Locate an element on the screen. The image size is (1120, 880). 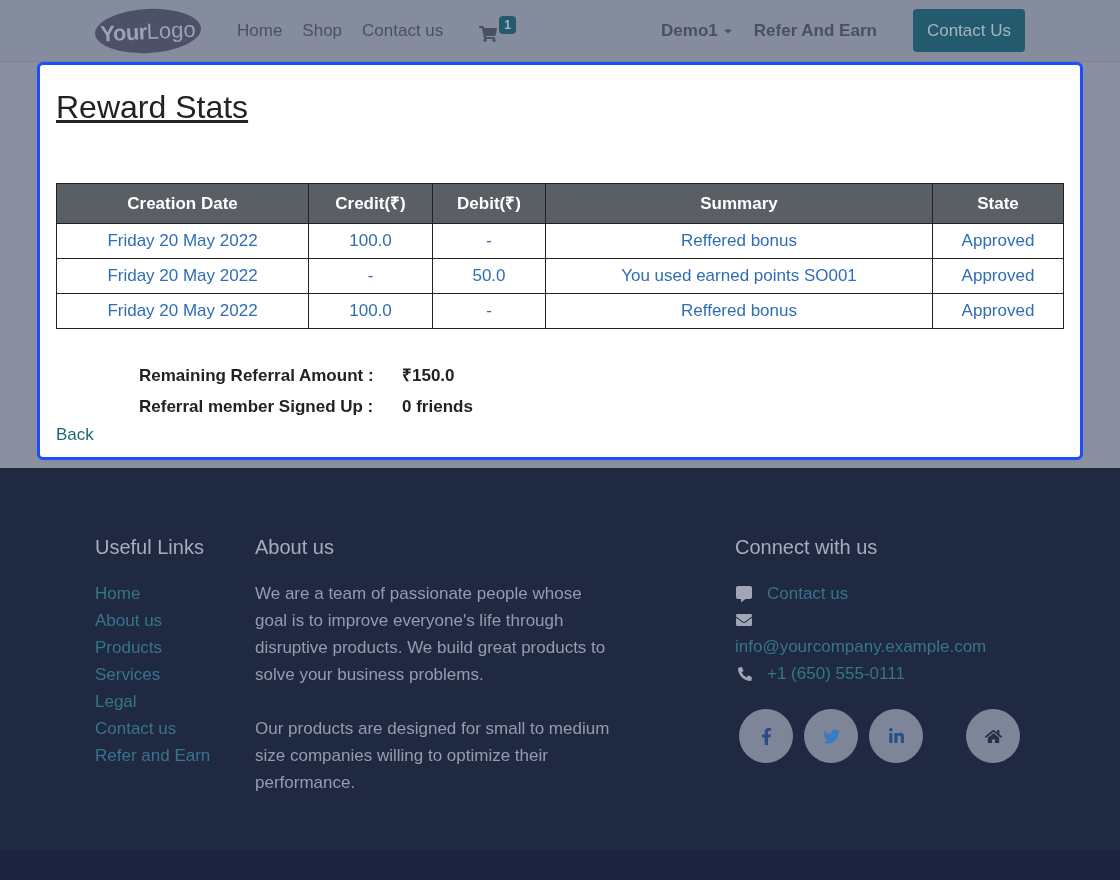
footer-link: Refer and Earn is located at coordinates (175, 755).